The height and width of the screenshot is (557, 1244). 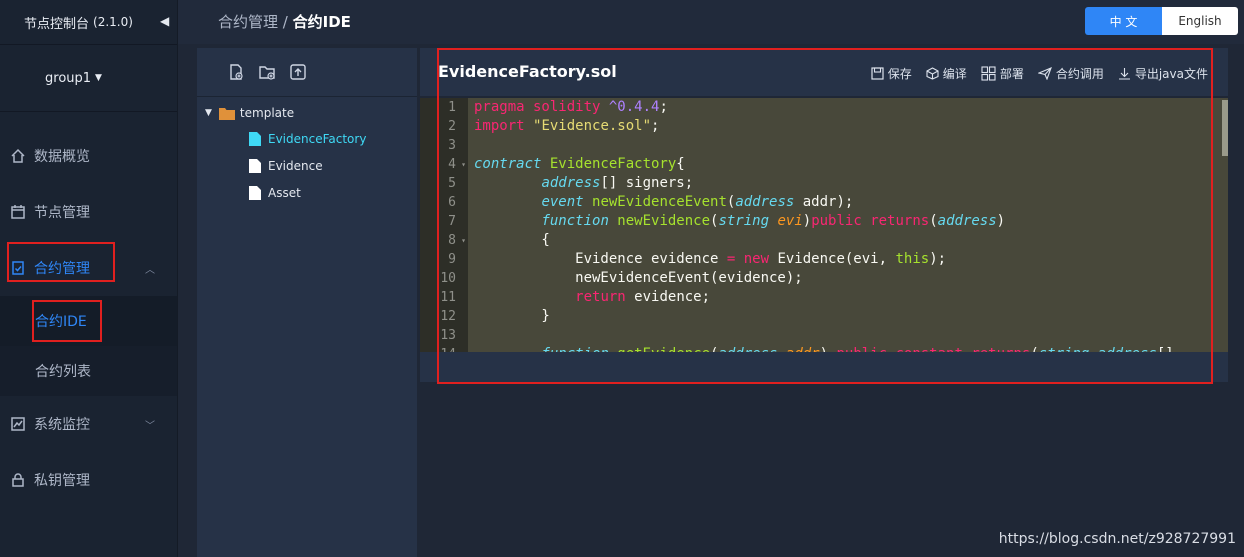 I want to click on tree-file-evidencefactory: EvidenceFactory, so click(x=307, y=139).